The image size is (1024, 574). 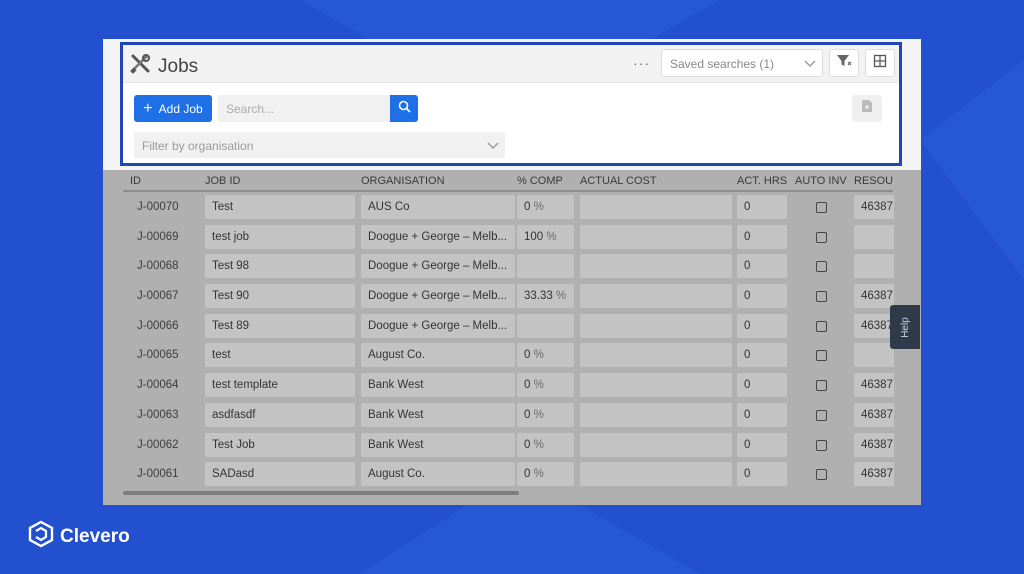 What do you see at coordinates (135, 181) in the screenshot?
I see `column-header-id: ID` at bounding box center [135, 181].